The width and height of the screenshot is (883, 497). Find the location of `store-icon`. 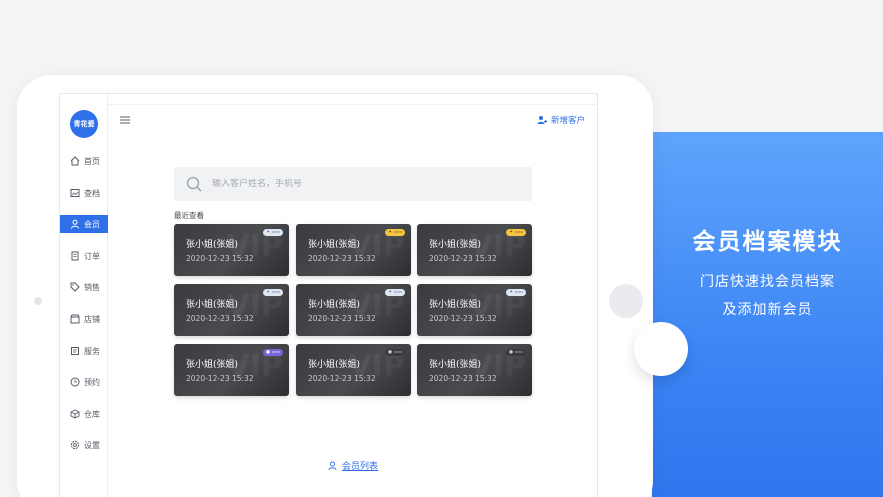

store-icon is located at coordinates (75, 319).